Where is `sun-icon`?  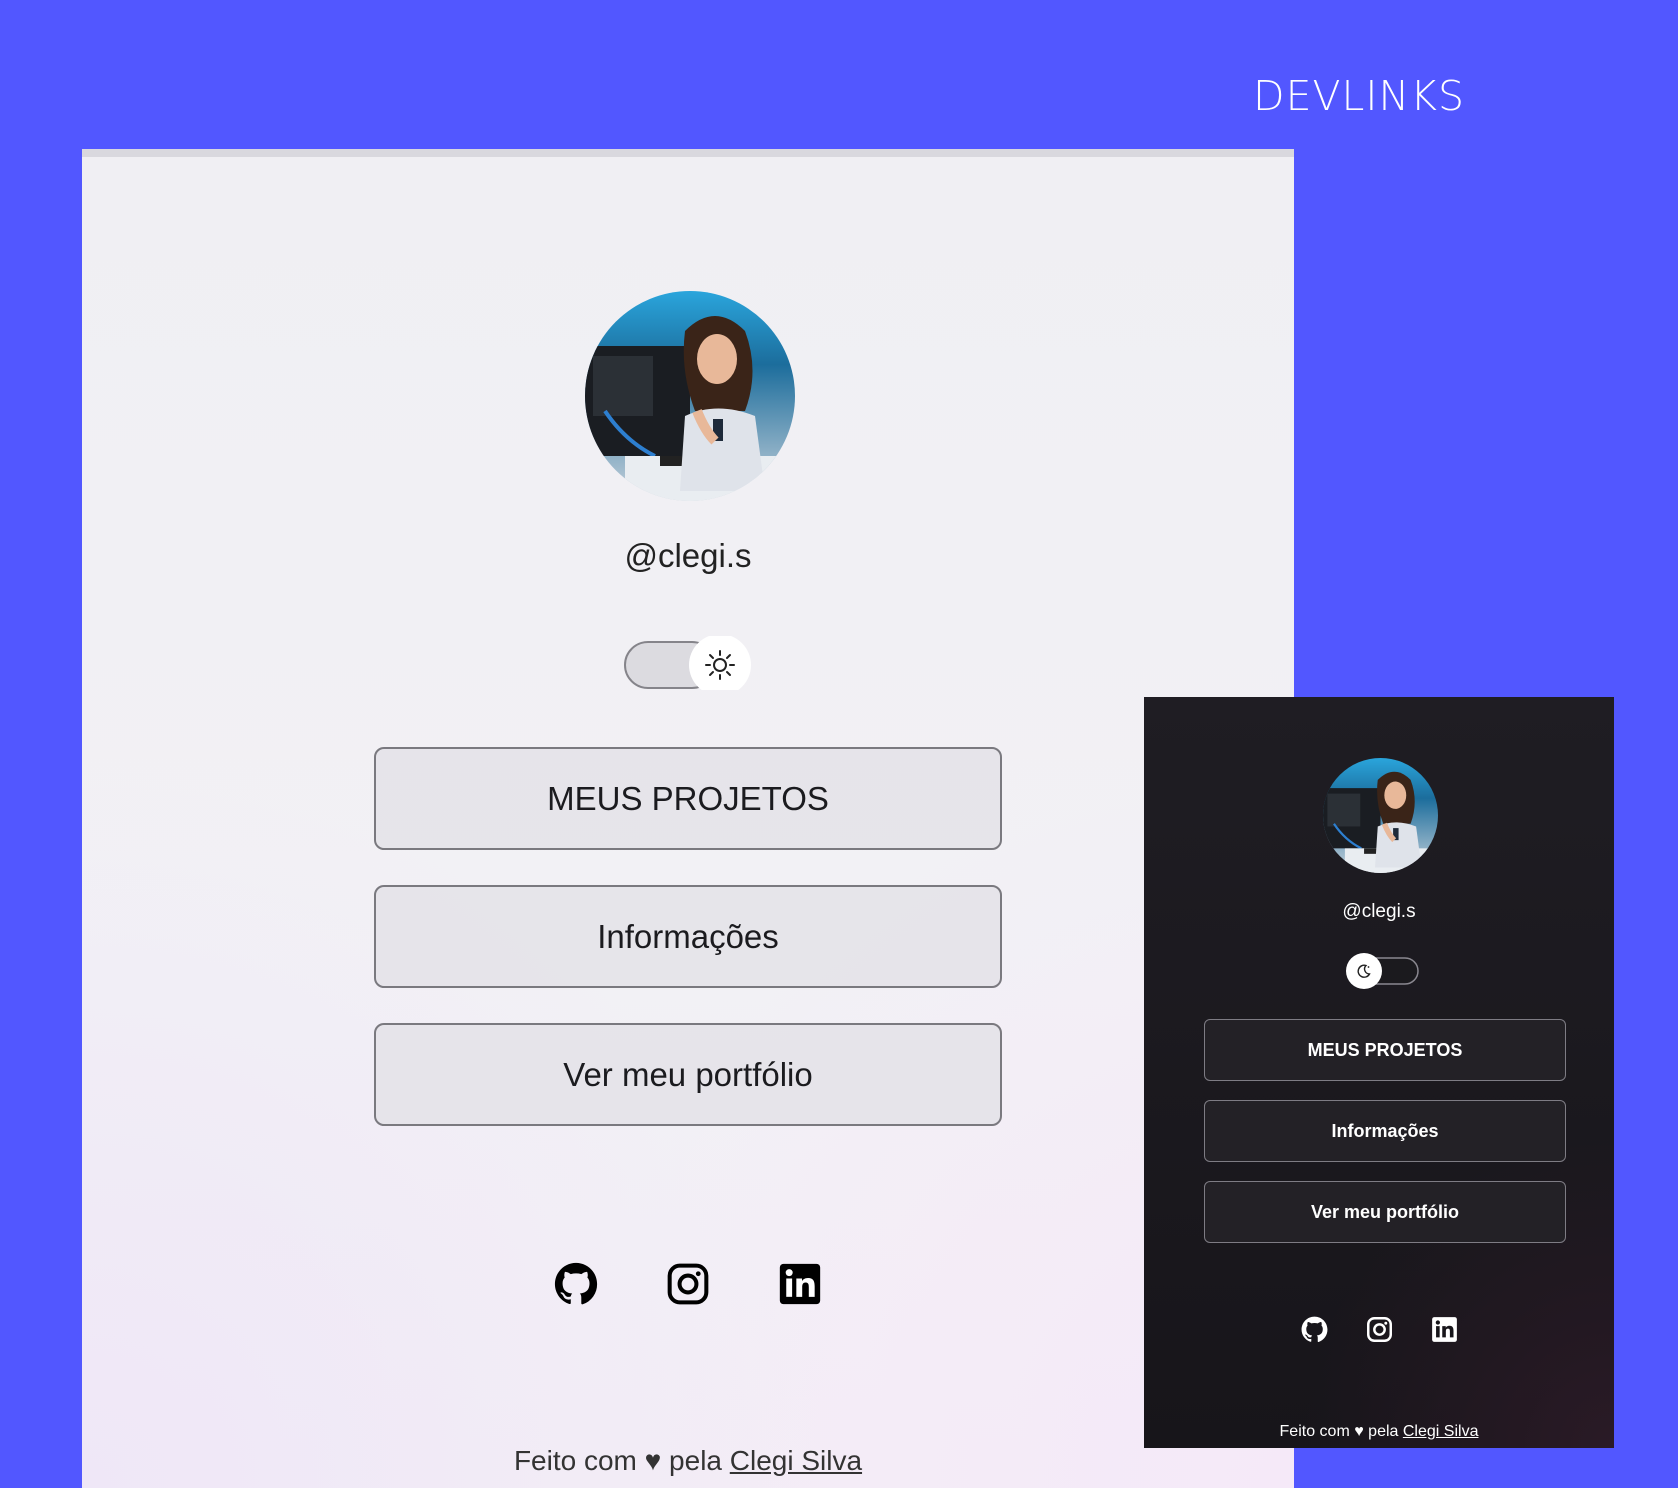 sun-icon is located at coordinates (720, 665).